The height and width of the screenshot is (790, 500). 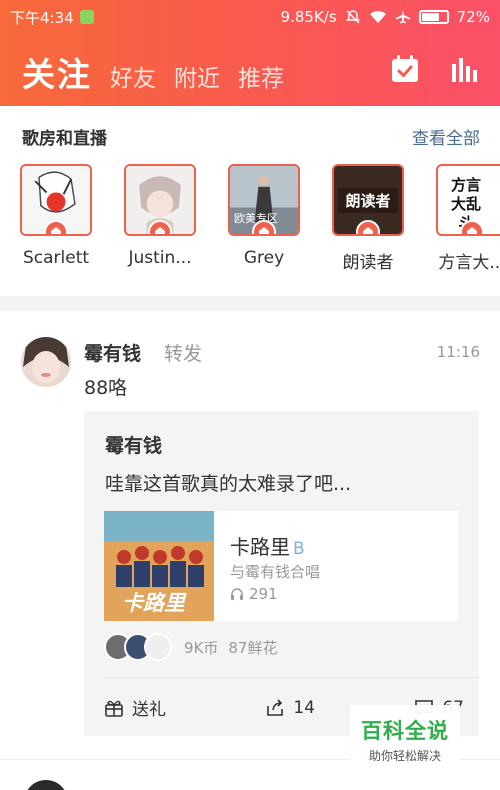 I want to click on watermark-subtitle: 助你轻松解决, so click(x=404, y=756).